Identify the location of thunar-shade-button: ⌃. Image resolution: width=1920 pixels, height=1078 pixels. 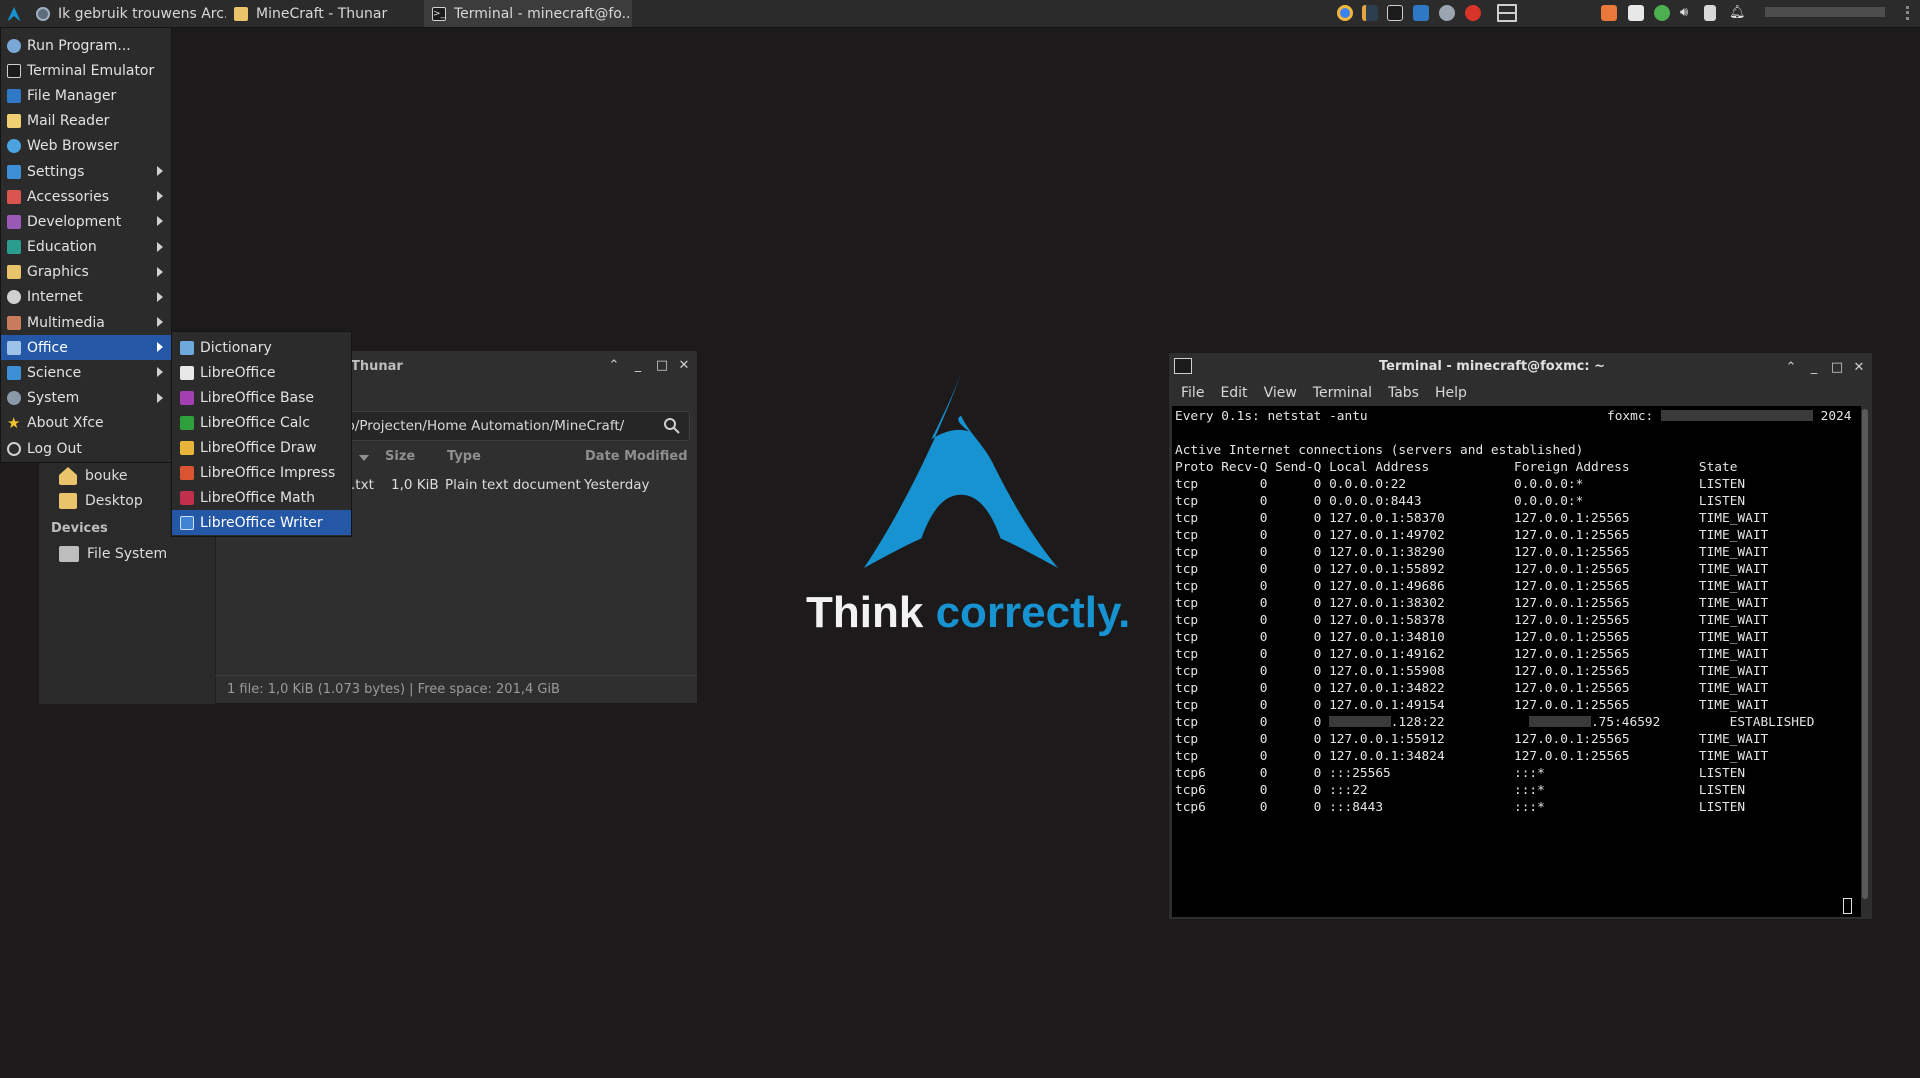
(614, 365).